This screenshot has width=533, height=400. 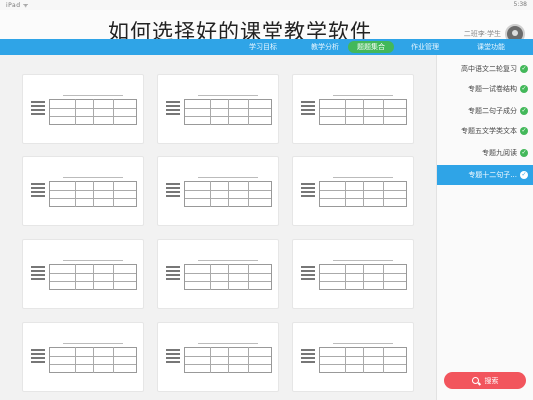 I want to click on tab-4: 学习目标, so click(x=263, y=47).